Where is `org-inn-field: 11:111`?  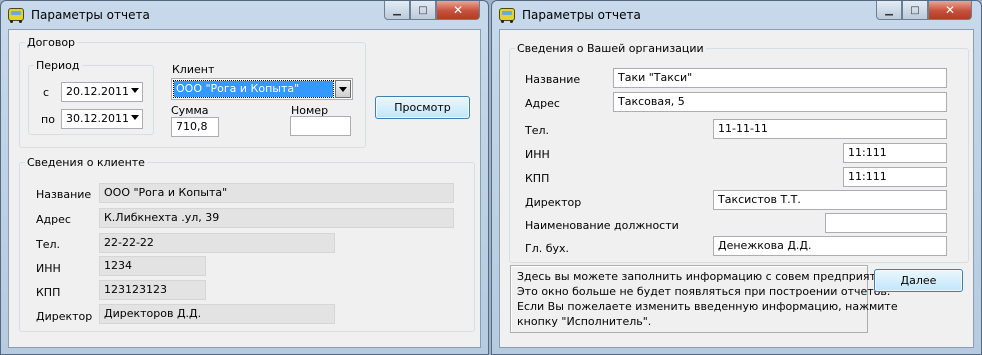
org-inn-field: 11:111 is located at coordinates (895, 153).